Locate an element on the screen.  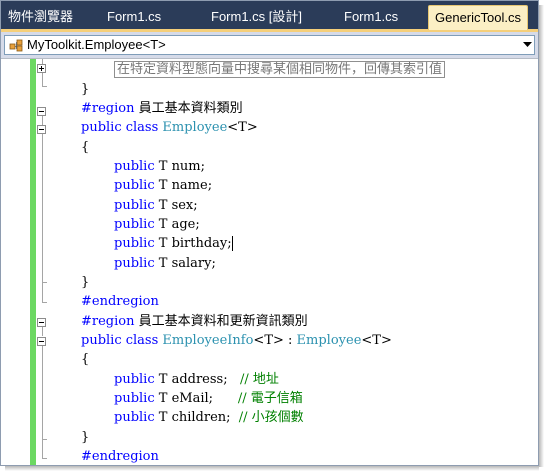
code-line: public T address; // 地址 is located at coordinates (196, 379).